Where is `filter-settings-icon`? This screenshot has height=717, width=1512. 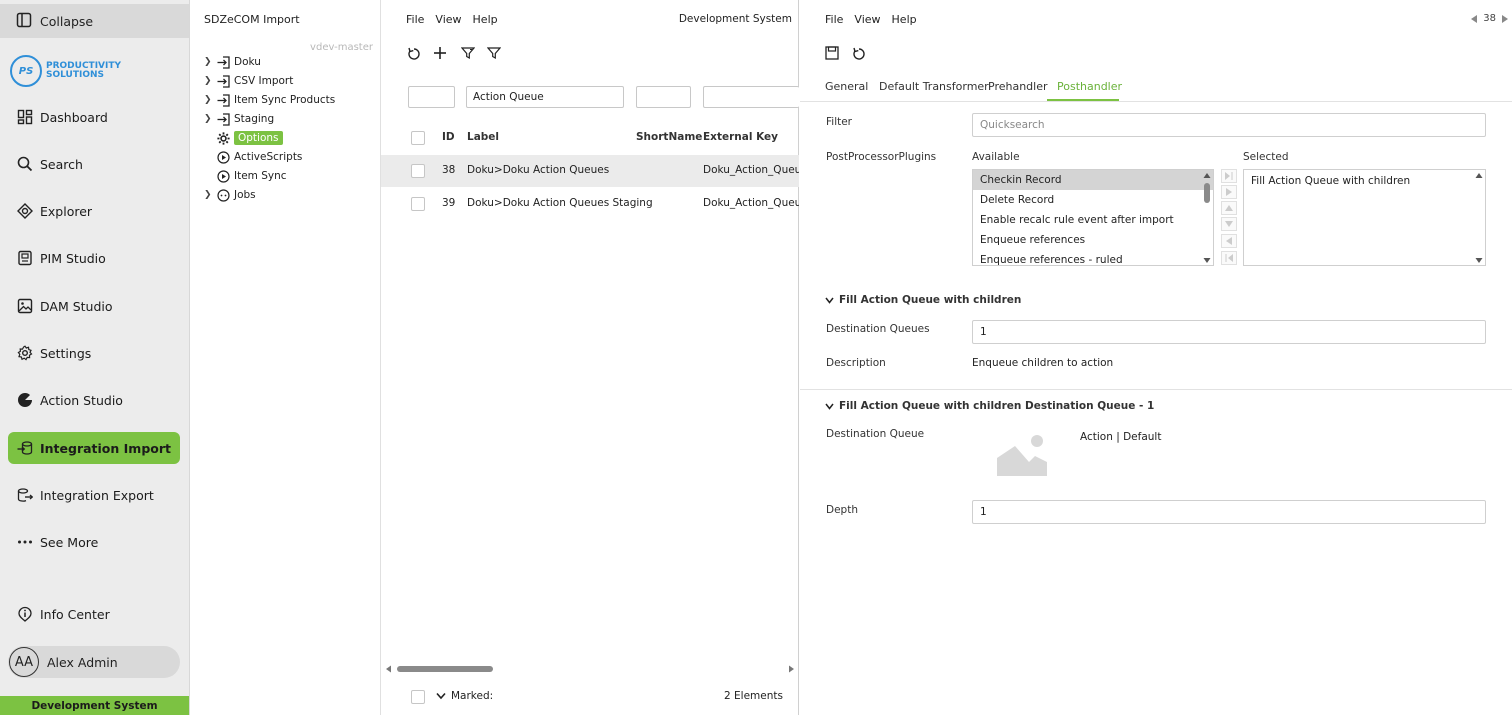 filter-settings-icon is located at coordinates (469, 54).